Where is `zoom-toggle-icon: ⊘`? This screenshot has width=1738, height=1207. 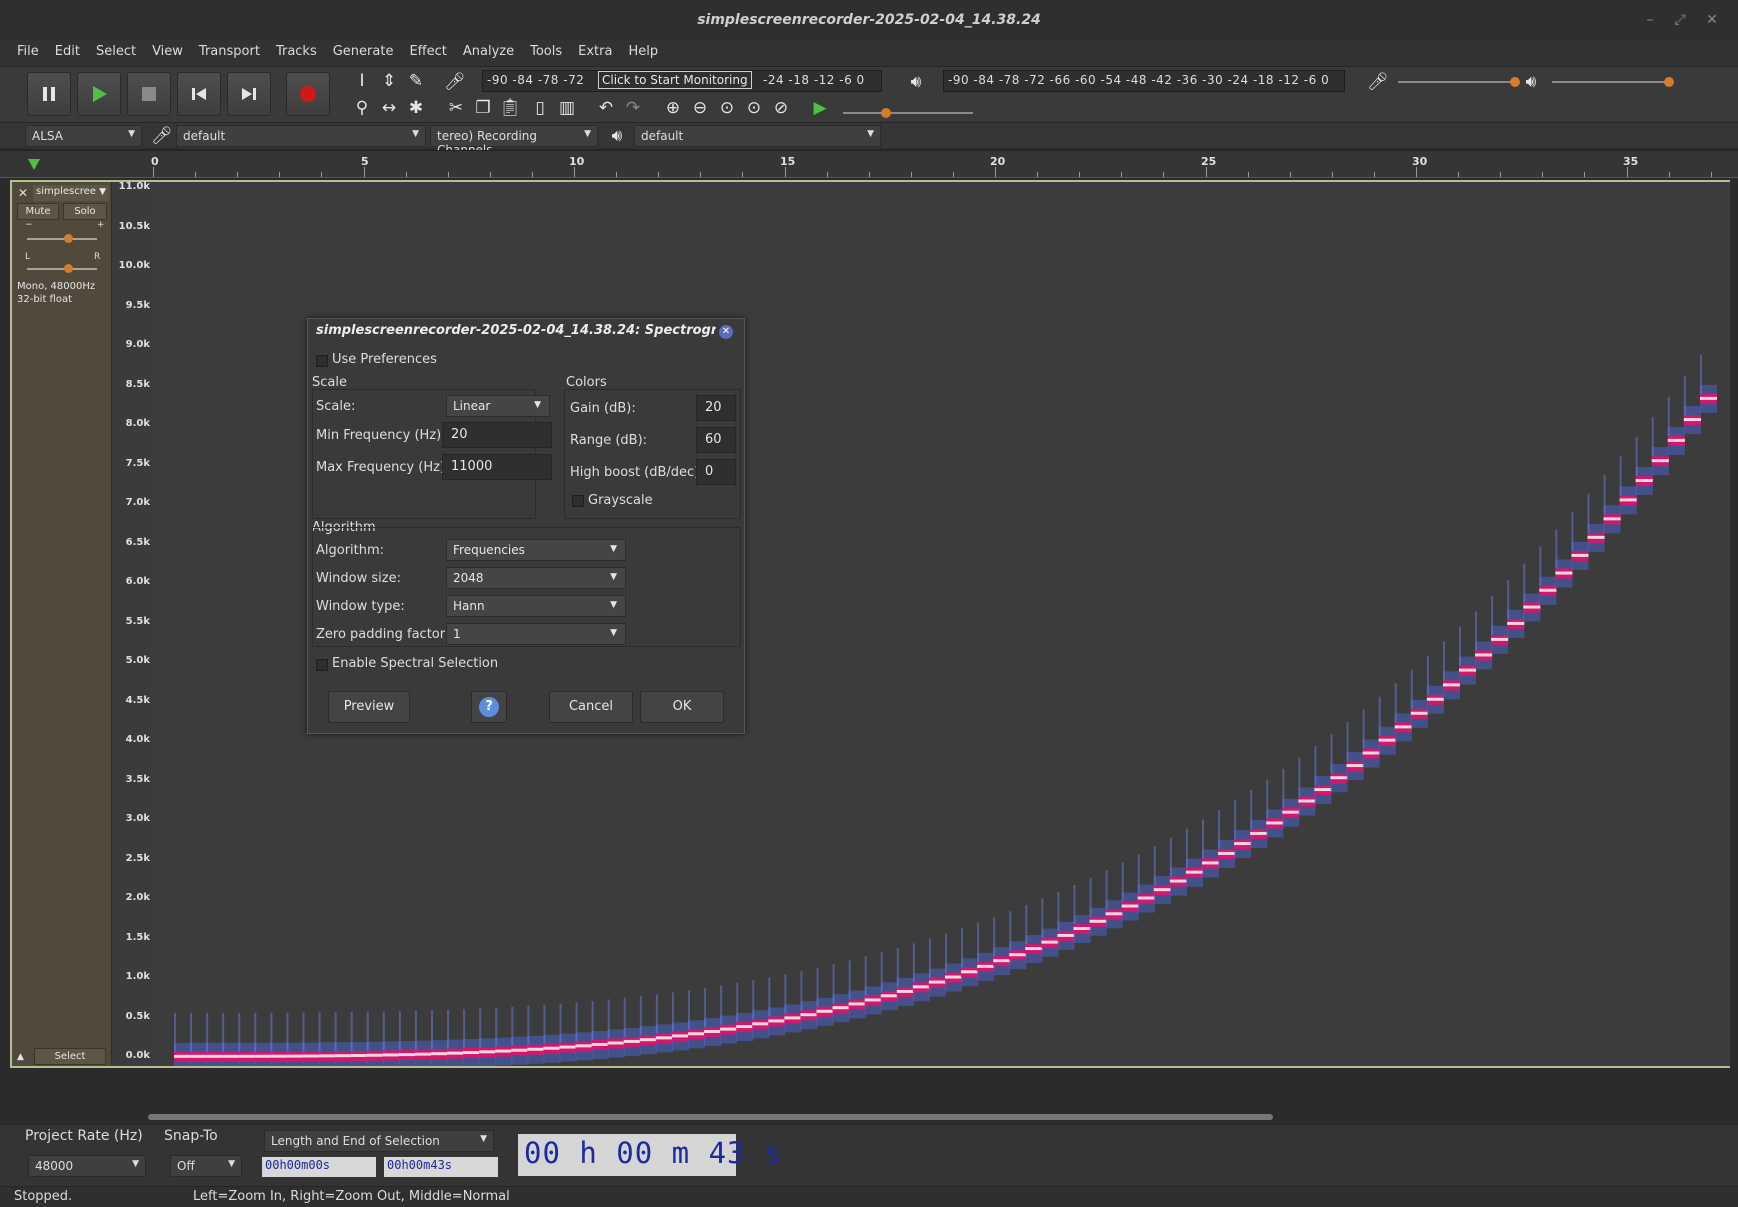 zoom-toggle-icon: ⊘ is located at coordinates (781, 108).